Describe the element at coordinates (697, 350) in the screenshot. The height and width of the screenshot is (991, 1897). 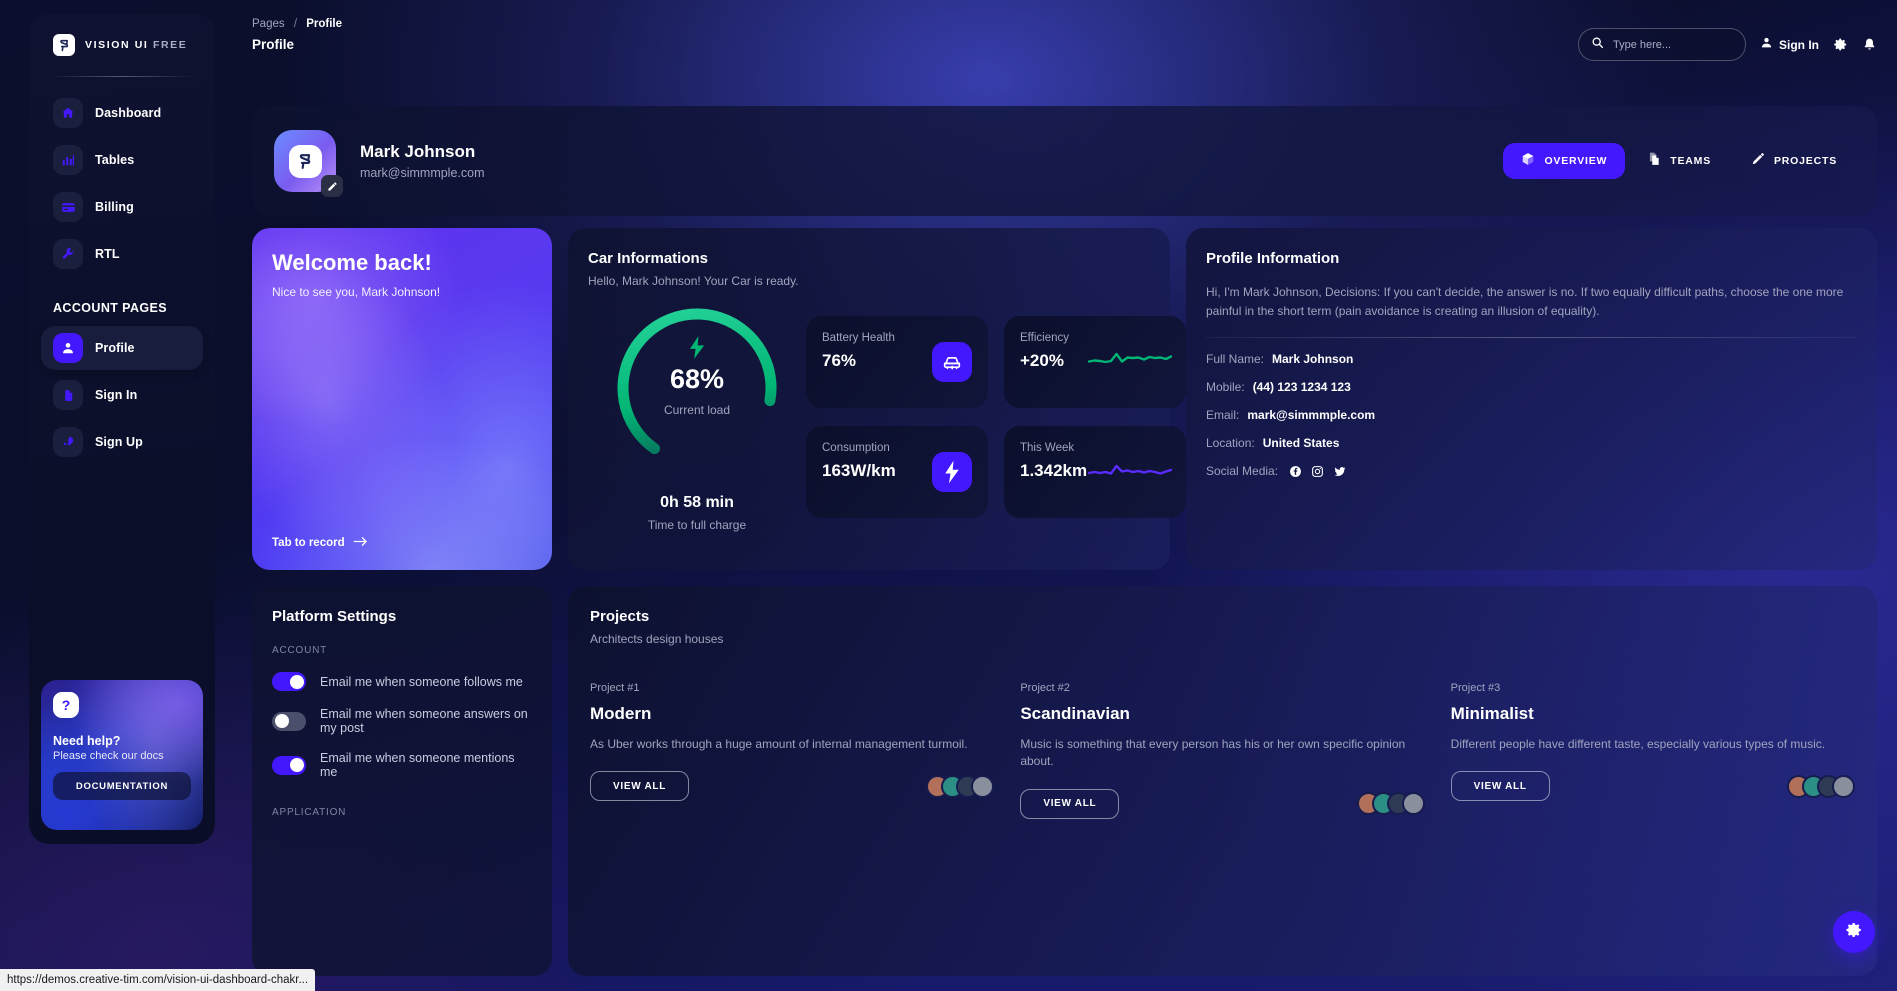
I see `lightning-bolt-icon` at that location.